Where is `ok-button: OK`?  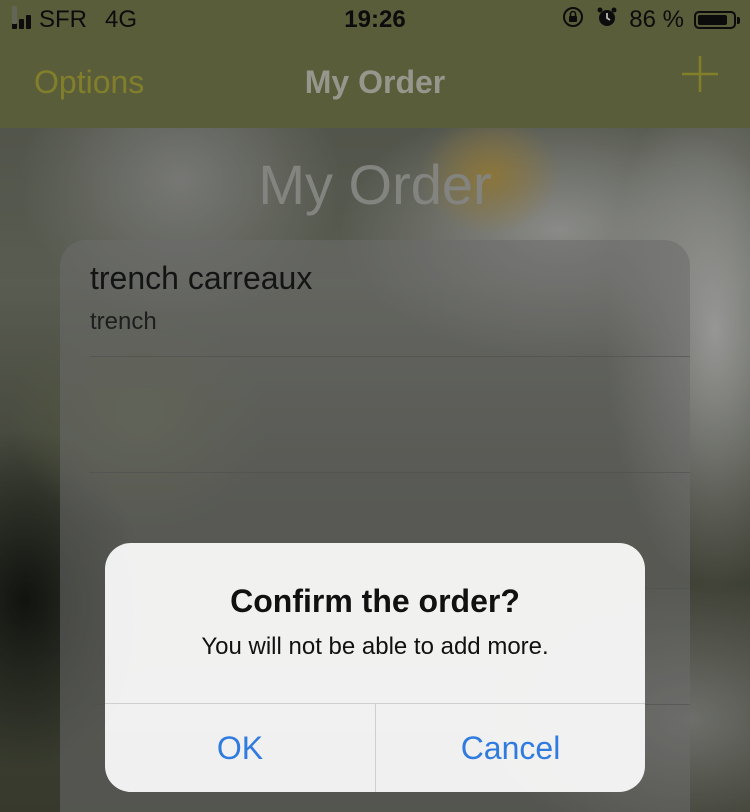
ok-button: OK is located at coordinates (240, 748).